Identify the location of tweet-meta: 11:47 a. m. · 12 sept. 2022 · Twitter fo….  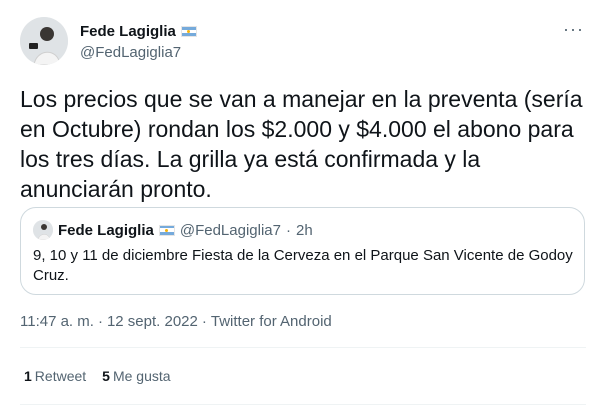
(176, 321).